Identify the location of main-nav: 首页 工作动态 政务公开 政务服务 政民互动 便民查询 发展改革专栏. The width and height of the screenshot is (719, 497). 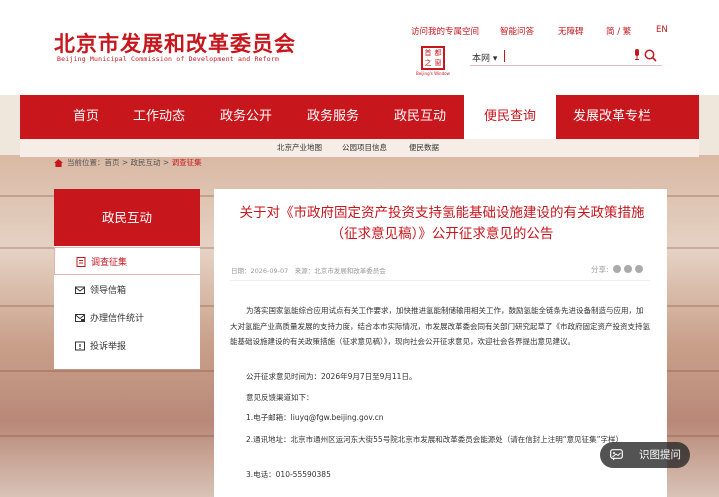
(359, 117).